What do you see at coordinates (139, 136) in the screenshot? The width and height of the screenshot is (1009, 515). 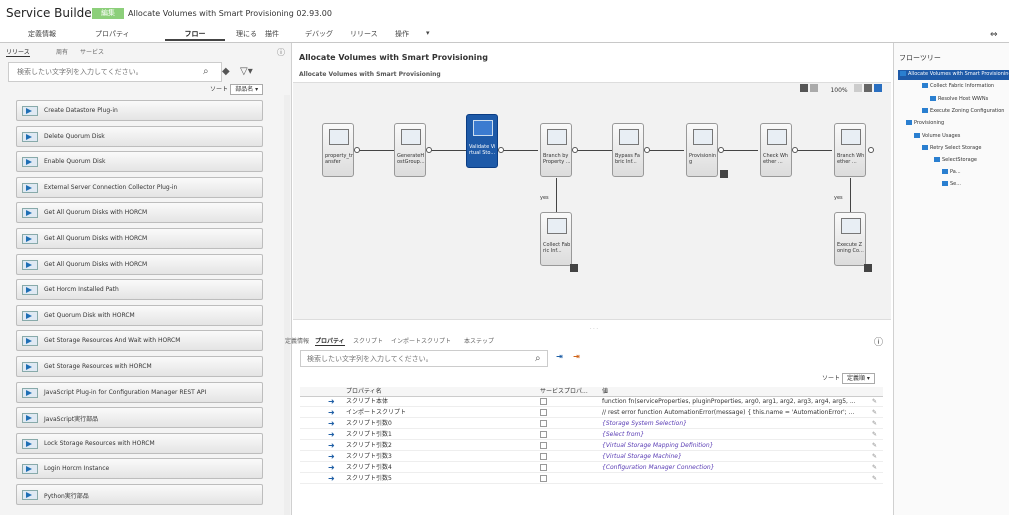 I see `component-list-item: Delete Quorum Disk` at bounding box center [139, 136].